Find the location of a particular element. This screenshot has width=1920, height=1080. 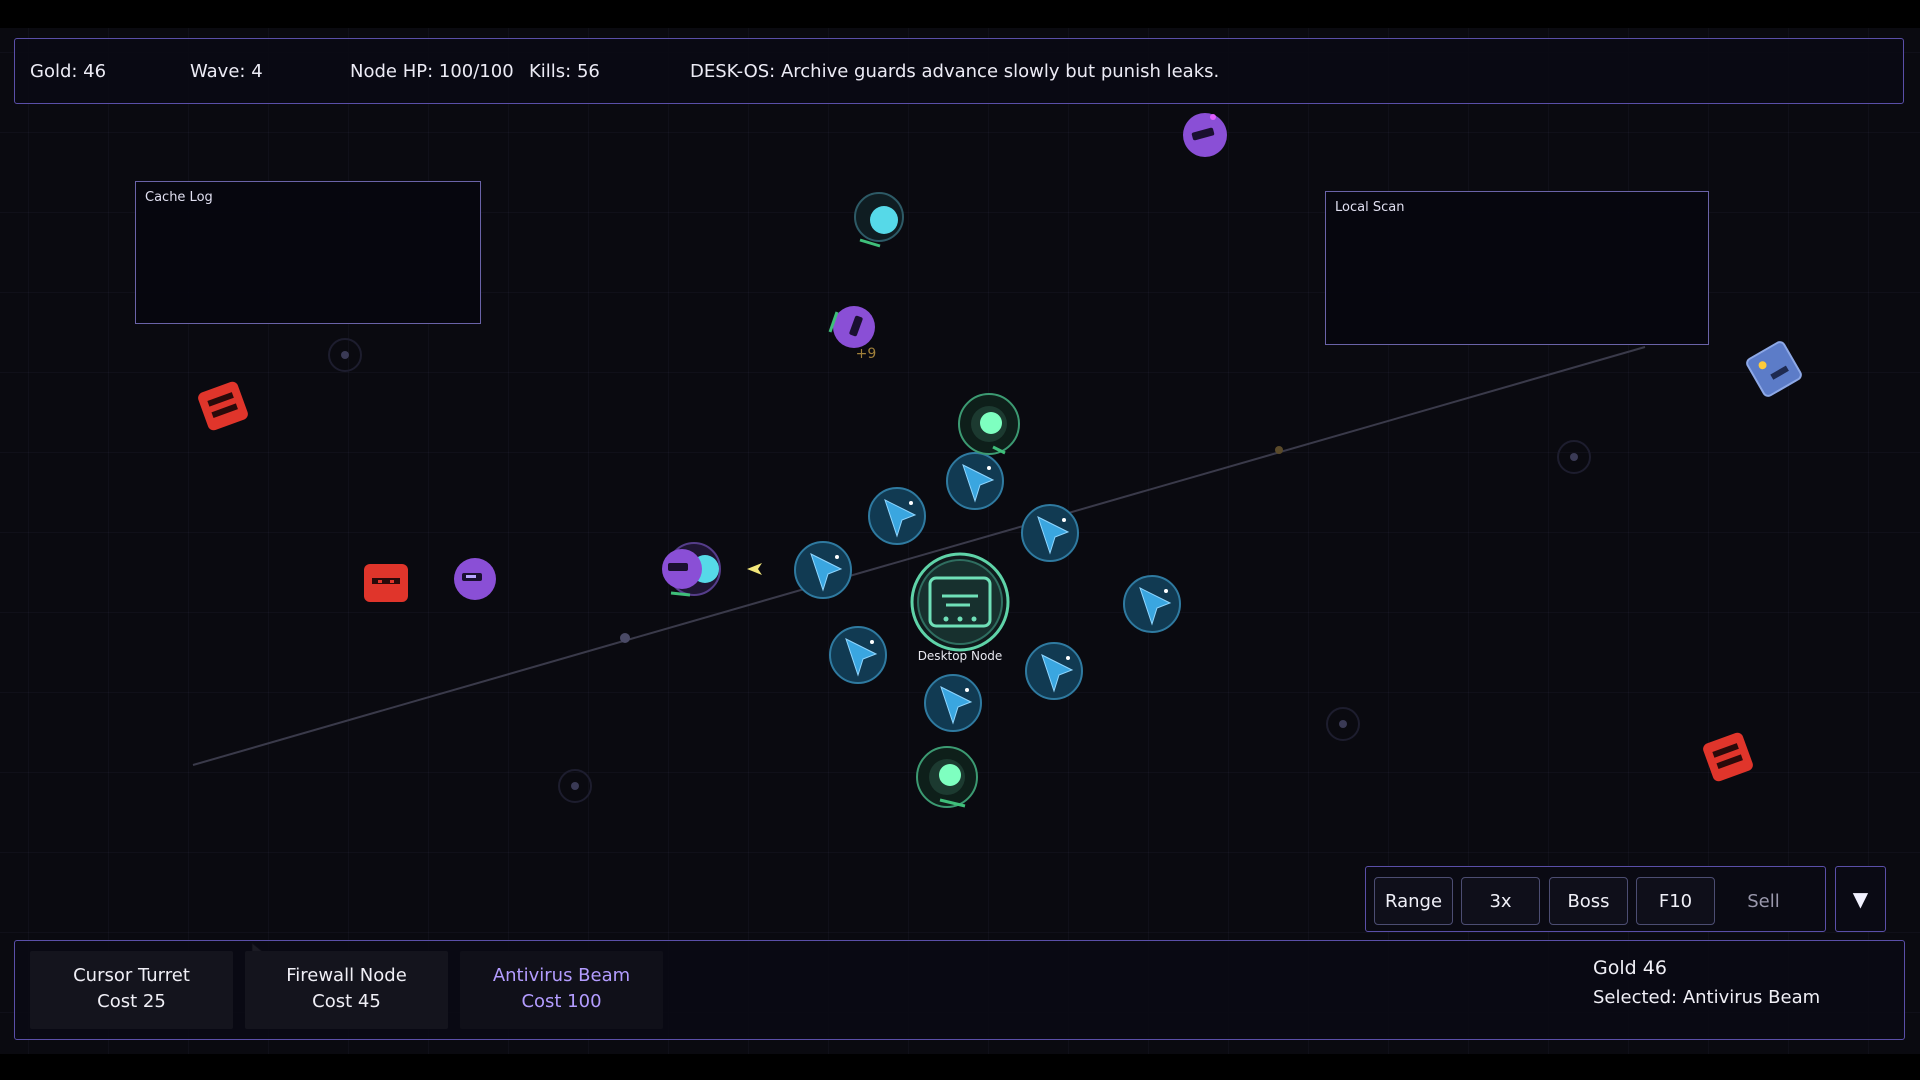

status-selected: Selected: Antivirus Beam is located at coordinates (1707, 997).